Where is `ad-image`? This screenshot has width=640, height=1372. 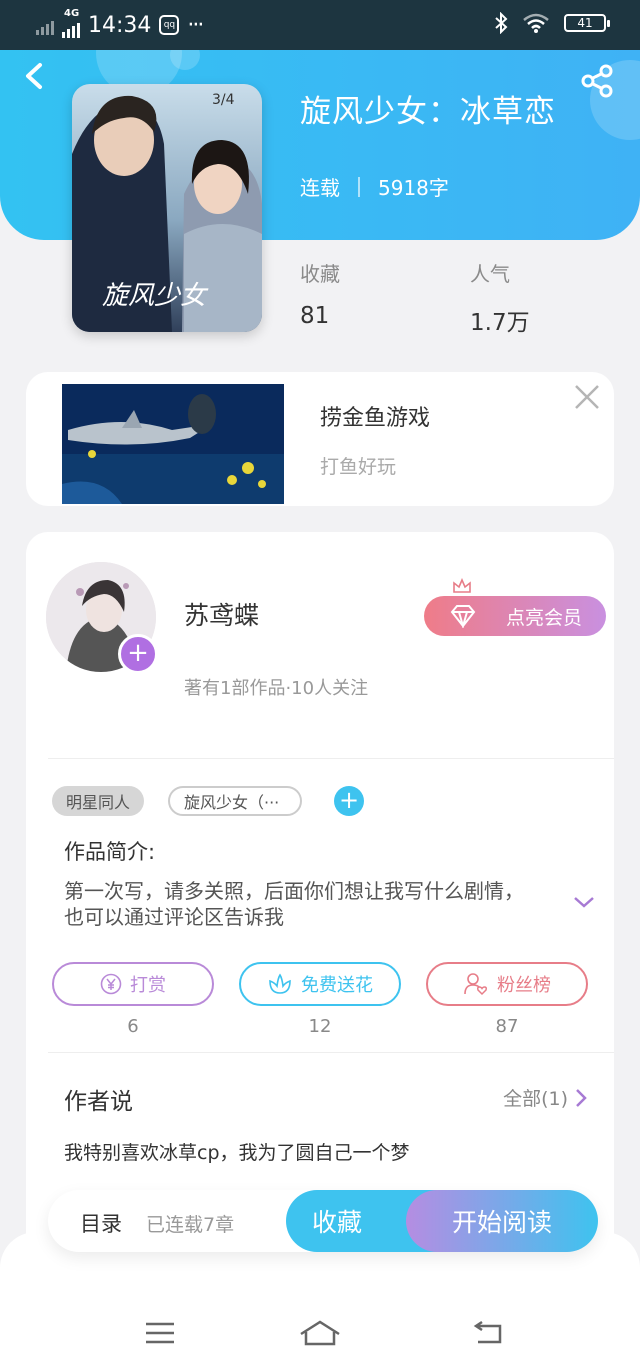 ad-image is located at coordinates (173, 444).